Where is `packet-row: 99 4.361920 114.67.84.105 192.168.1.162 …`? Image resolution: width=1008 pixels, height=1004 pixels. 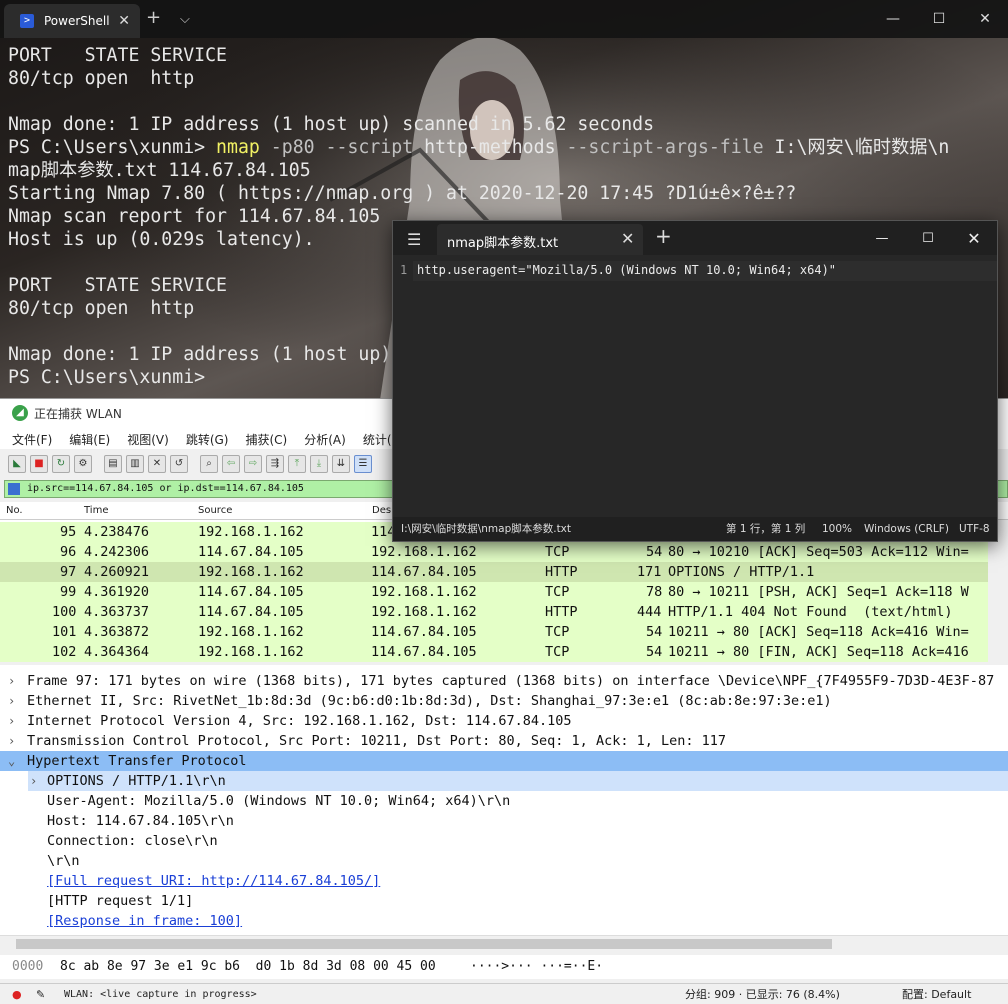 packet-row: 99 4.361920 114.67.84.105 192.168.1.162 … is located at coordinates (494, 592).